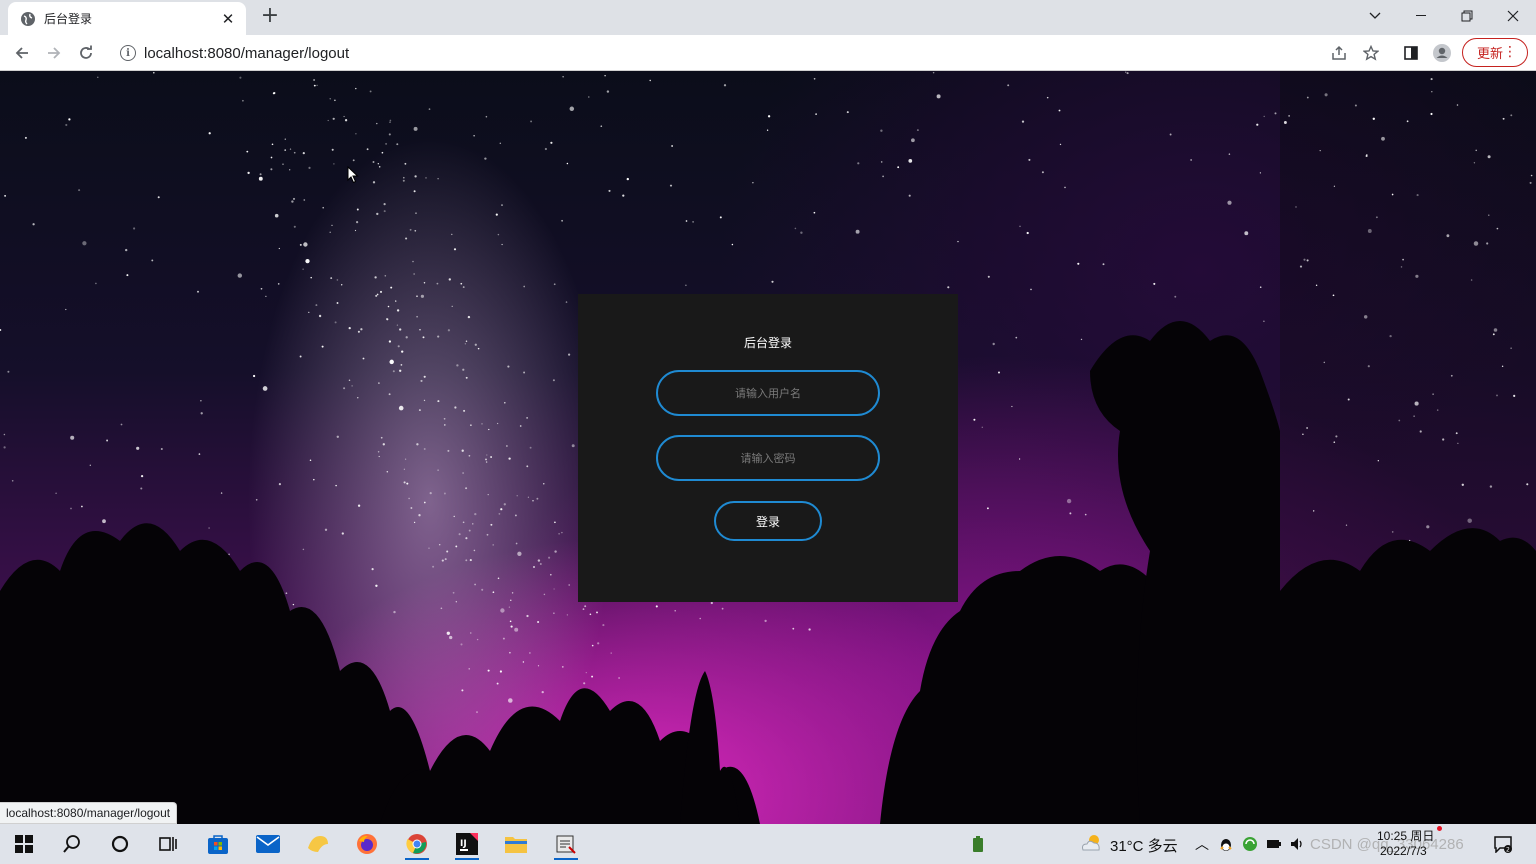 This screenshot has width=1536, height=864. I want to click on sync-icon, so click(1250, 844).